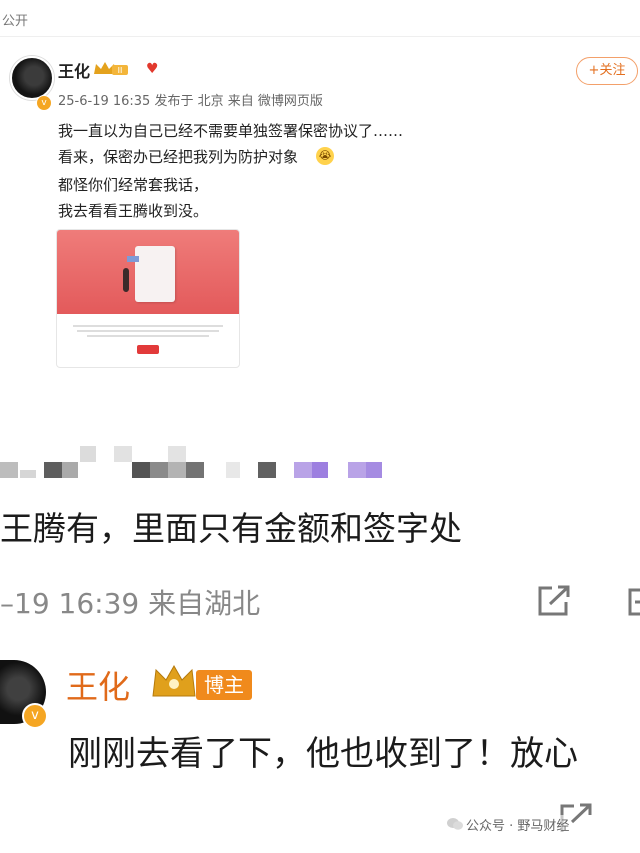 This screenshot has width=640, height=853. I want to click on crown-level: II, so click(120, 70).